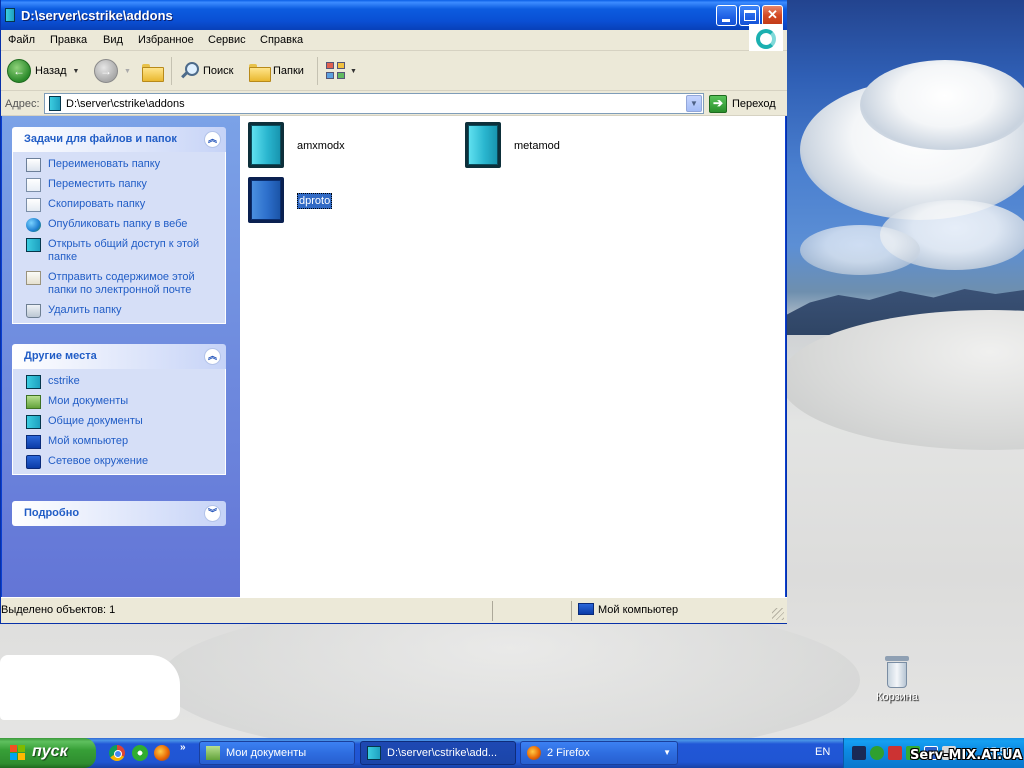 This screenshot has height=768, width=1024. I want to click on menu-bar: Файл Правка Вид Избранное Сервис Справка, so click(394, 40).